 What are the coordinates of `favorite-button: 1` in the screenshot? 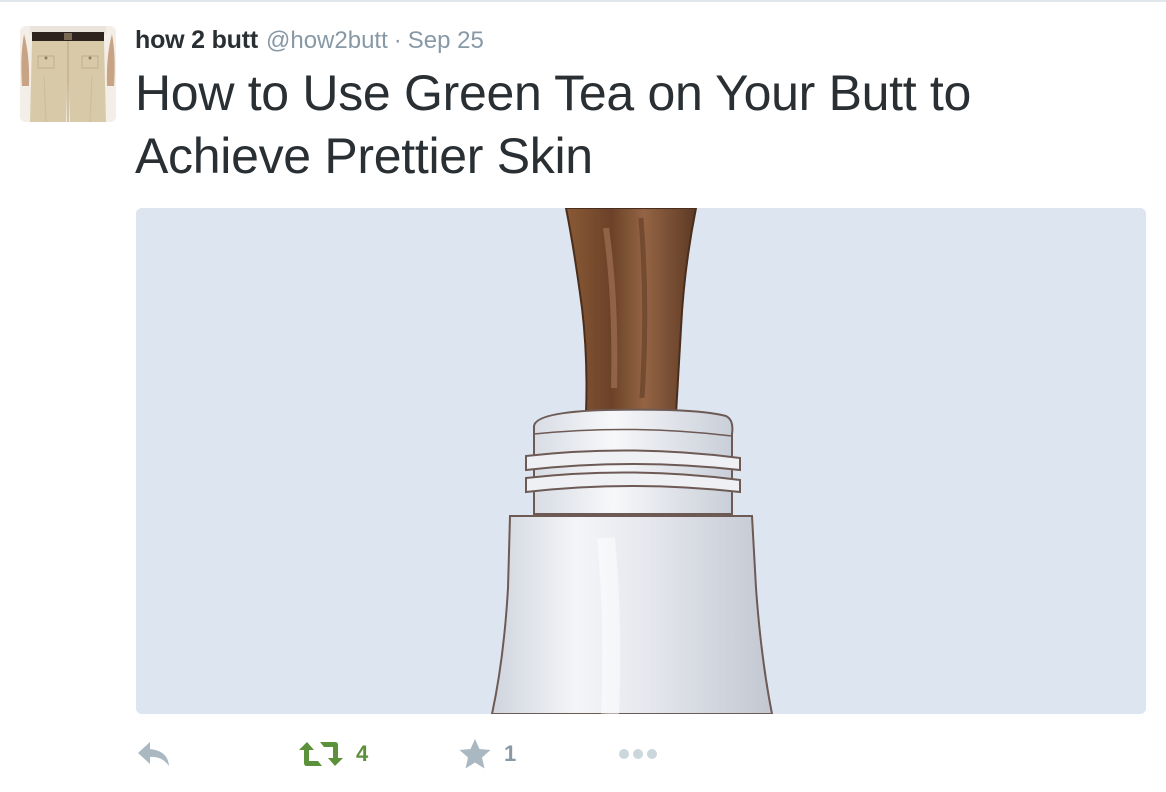 It's located at (487, 754).